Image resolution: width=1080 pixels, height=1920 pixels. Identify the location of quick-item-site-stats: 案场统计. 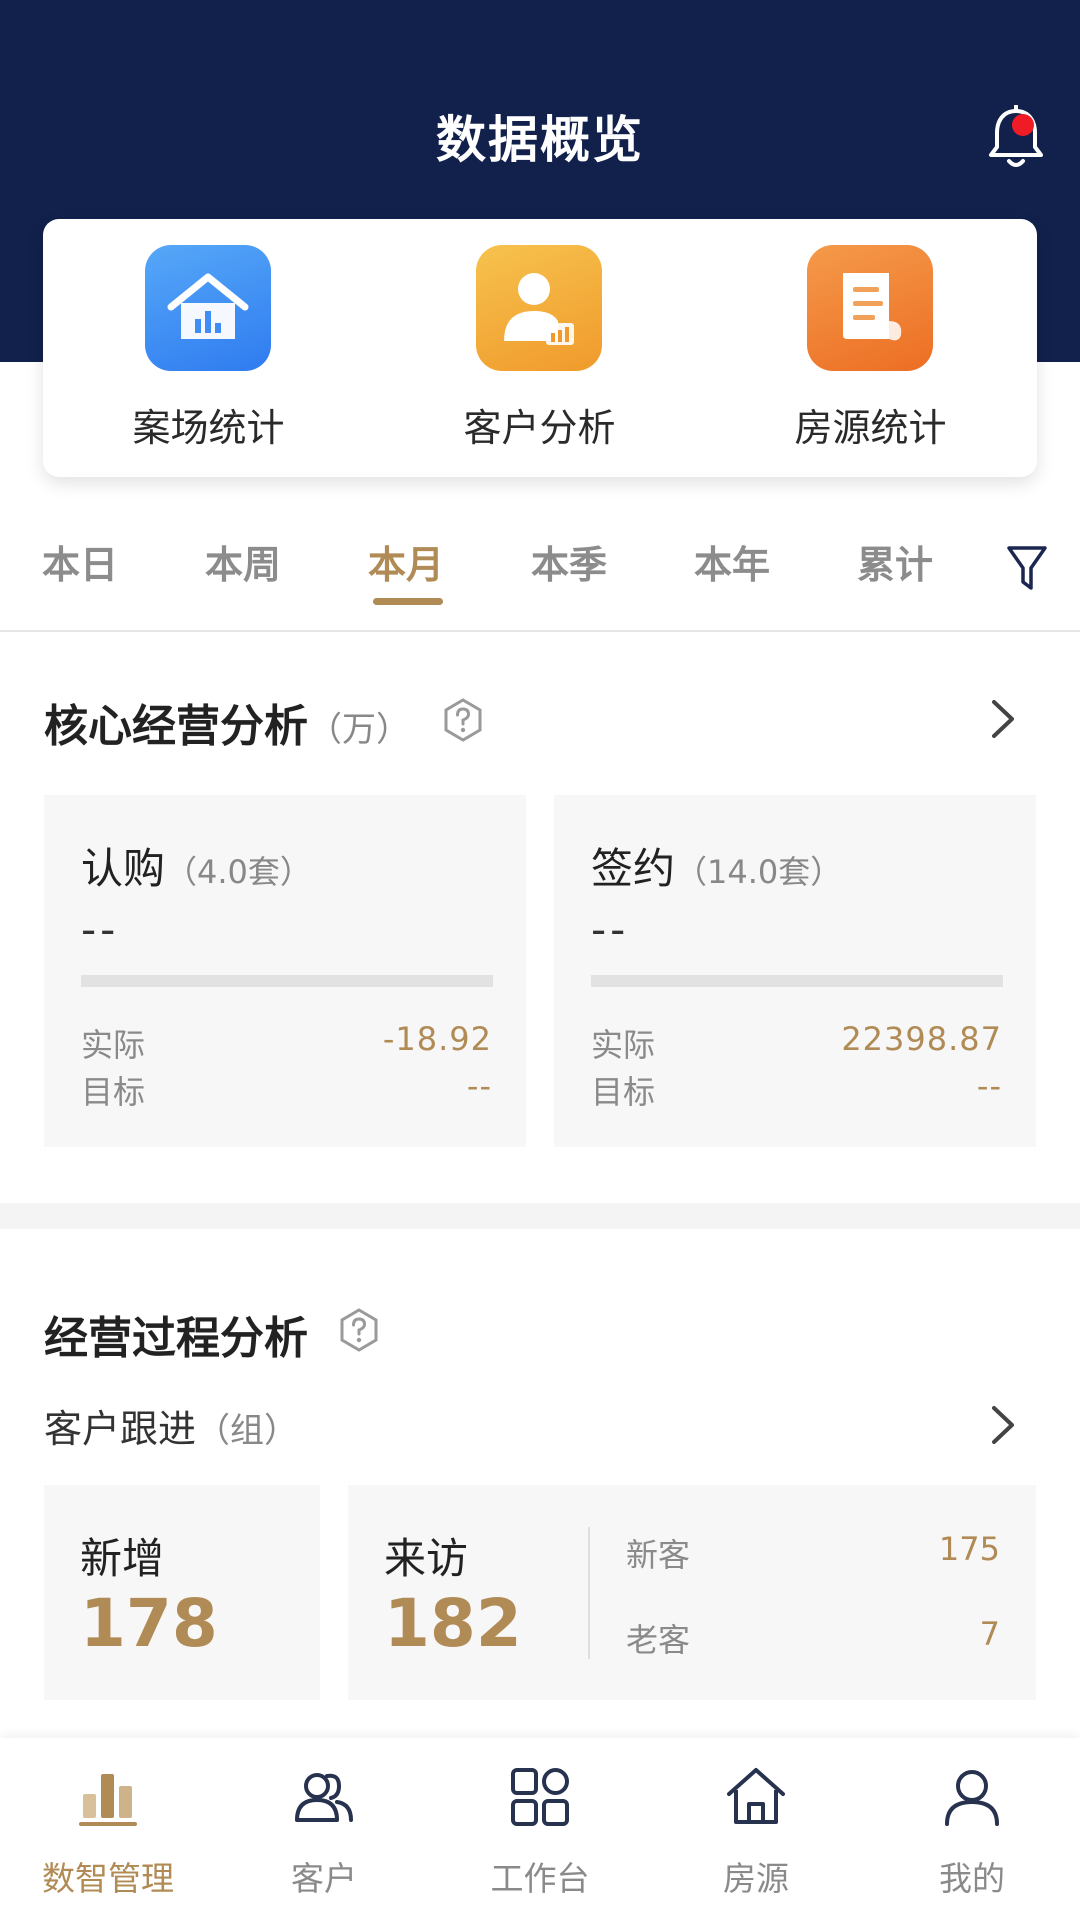
(208, 348).